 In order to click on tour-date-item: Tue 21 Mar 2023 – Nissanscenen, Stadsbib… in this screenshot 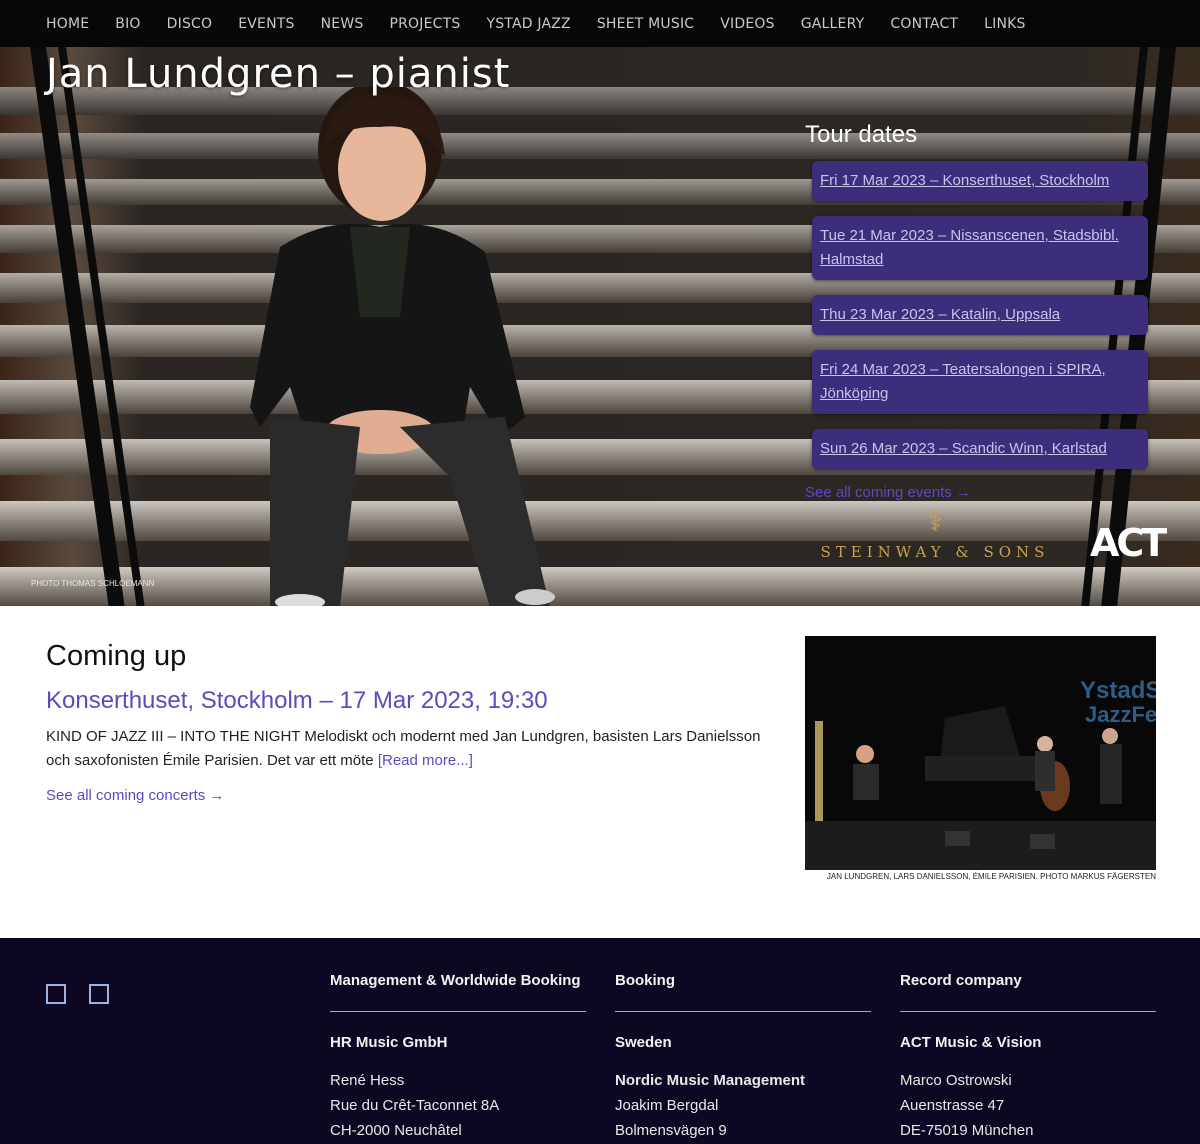, I will do `click(980, 248)`.